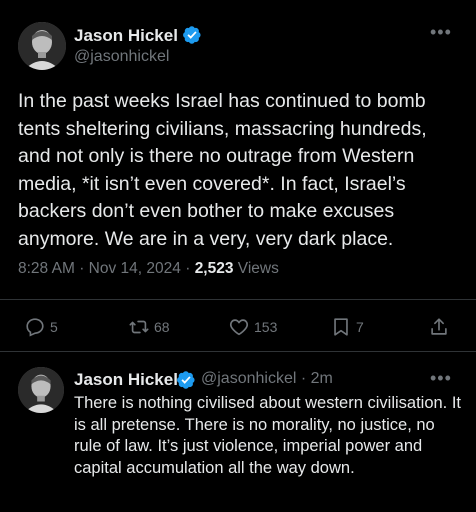 The image size is (476, 512). Describe the element at coordinates (139, 327) in the screenshot. I see `retweet-icon` at that location.